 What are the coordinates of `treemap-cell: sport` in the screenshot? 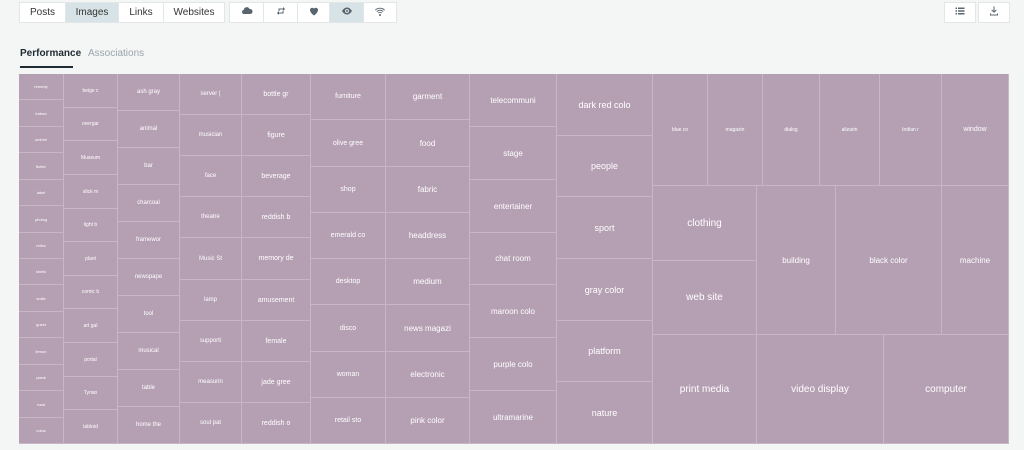 It's located at (605, 228).